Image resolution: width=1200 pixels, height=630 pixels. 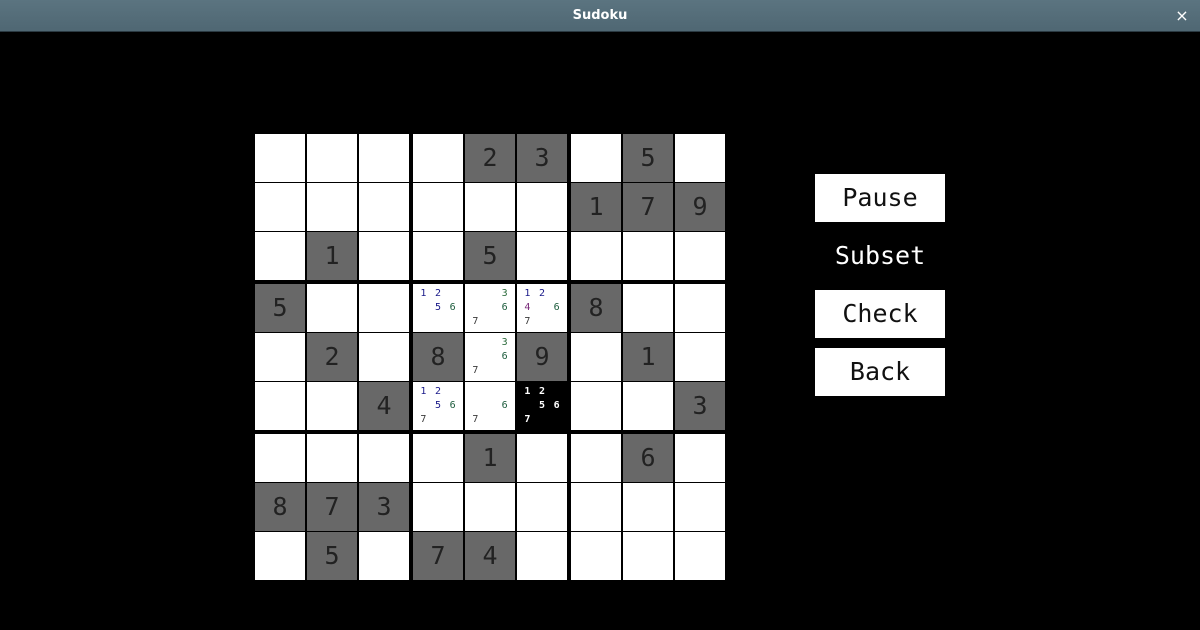 I want to click on sudoku-cell: 67, so click(x=490, y=406).